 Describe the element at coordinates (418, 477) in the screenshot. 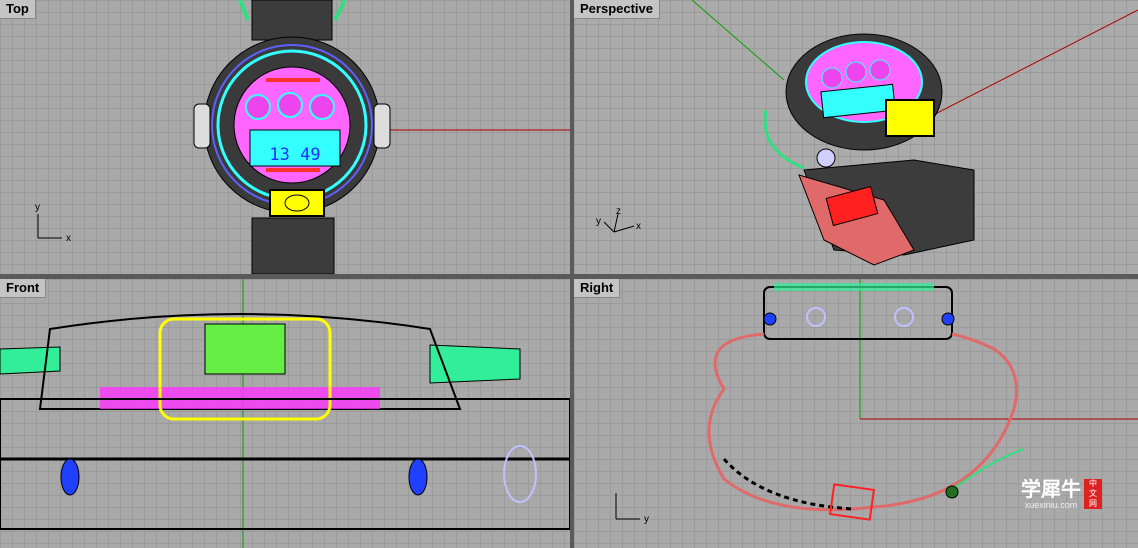

I see `pin-right` at that location.